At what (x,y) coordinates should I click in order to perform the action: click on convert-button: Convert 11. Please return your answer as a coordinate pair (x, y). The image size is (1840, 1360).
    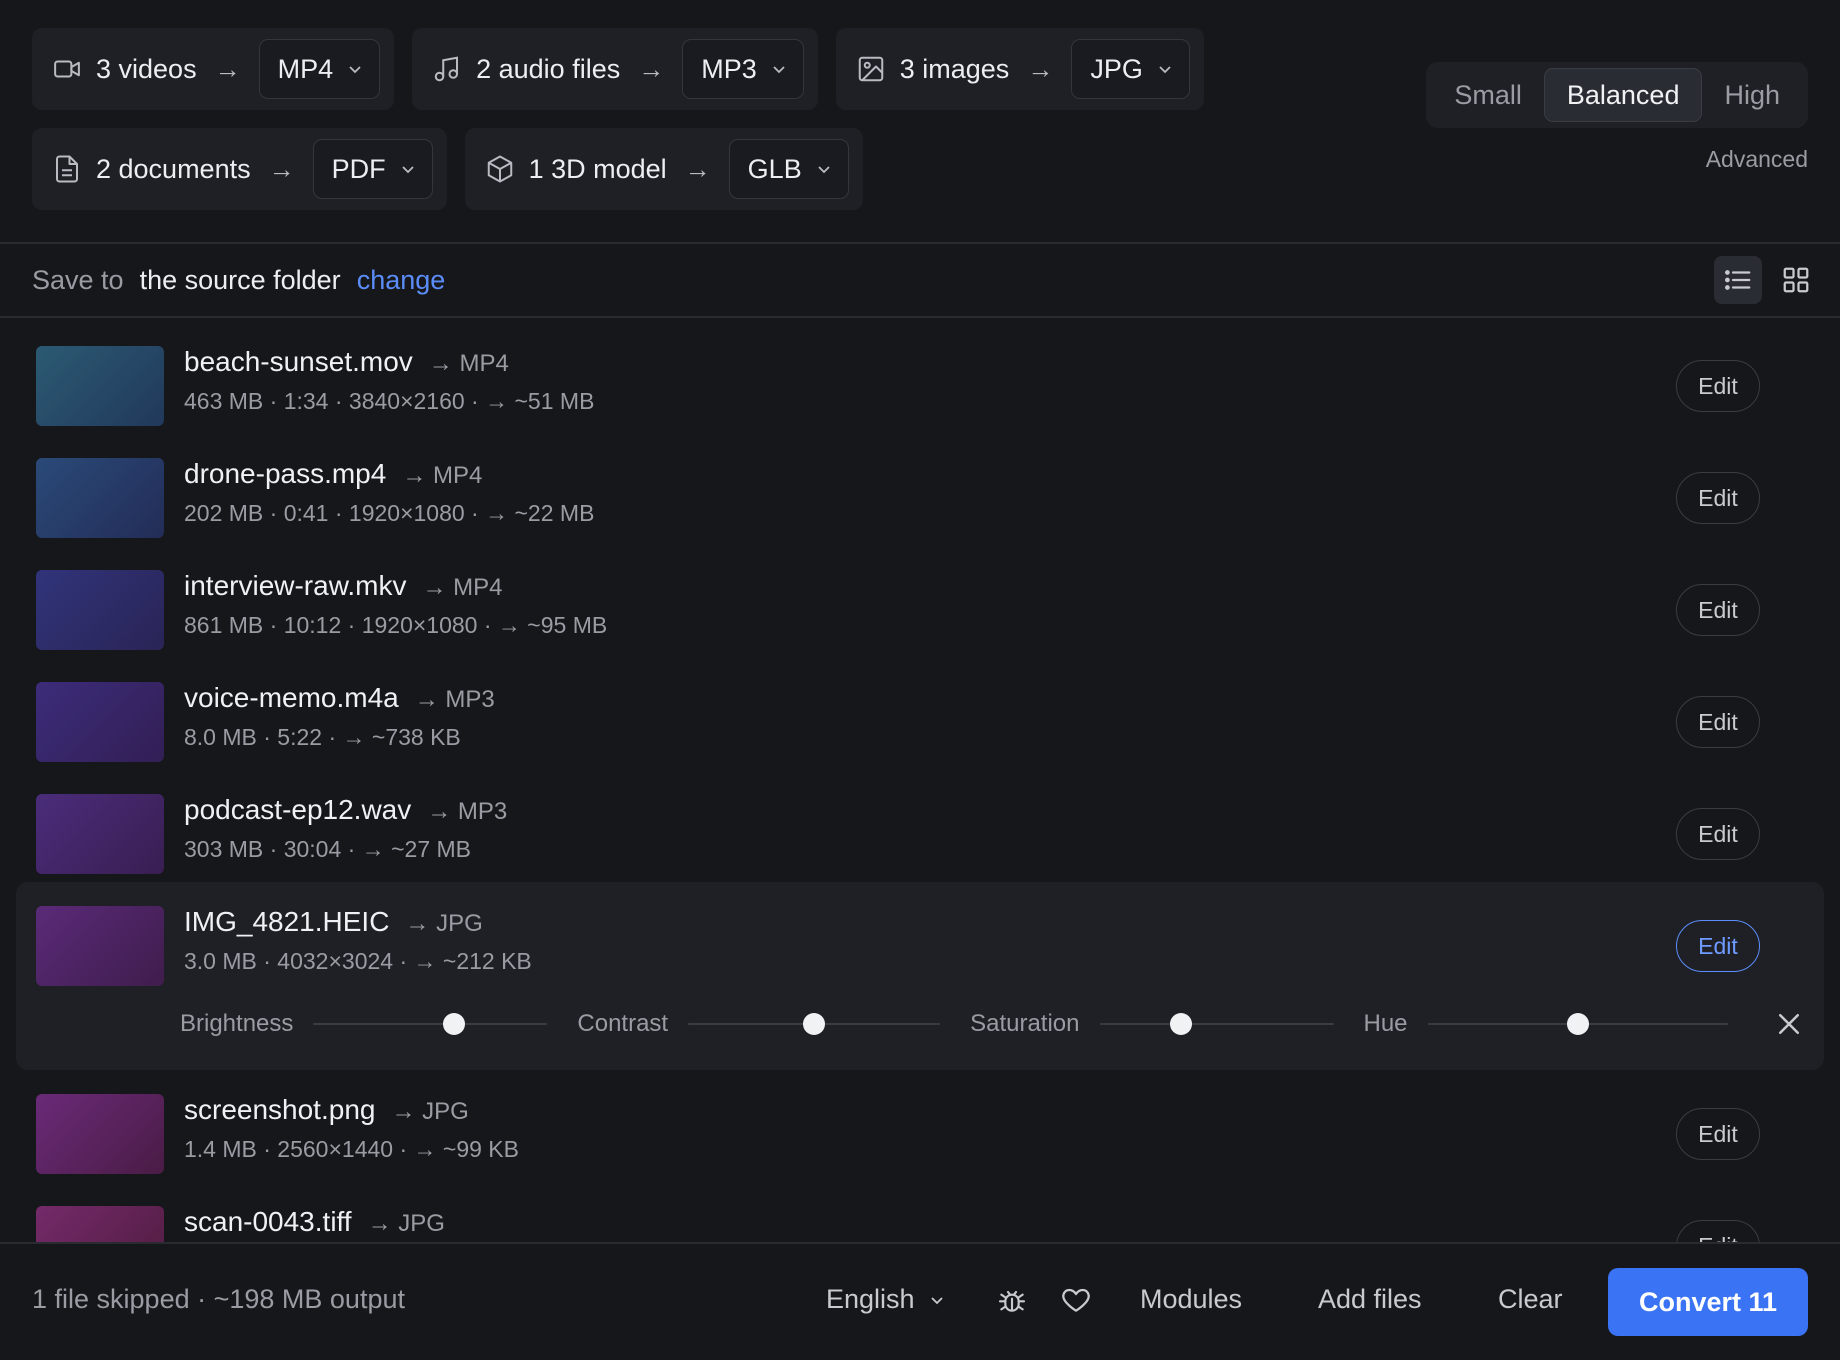
    Looking at the image, I should click on (1708, 1302).